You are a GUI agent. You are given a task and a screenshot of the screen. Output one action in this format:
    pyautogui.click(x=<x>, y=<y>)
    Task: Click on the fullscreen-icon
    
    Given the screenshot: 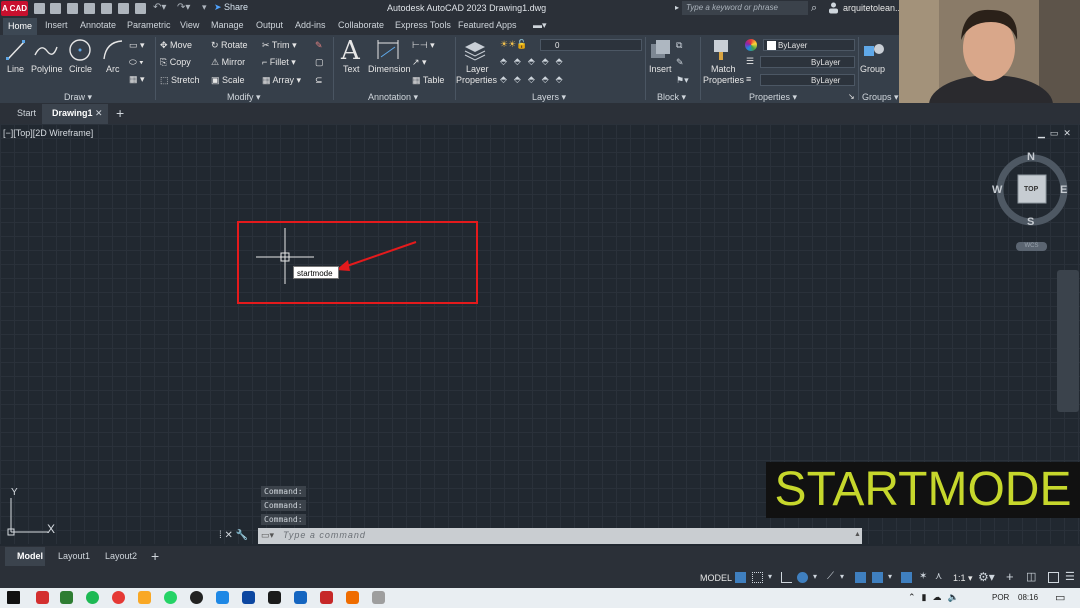 What is the action you would take?
    pyautogui.click(x=1053, y=577)
    